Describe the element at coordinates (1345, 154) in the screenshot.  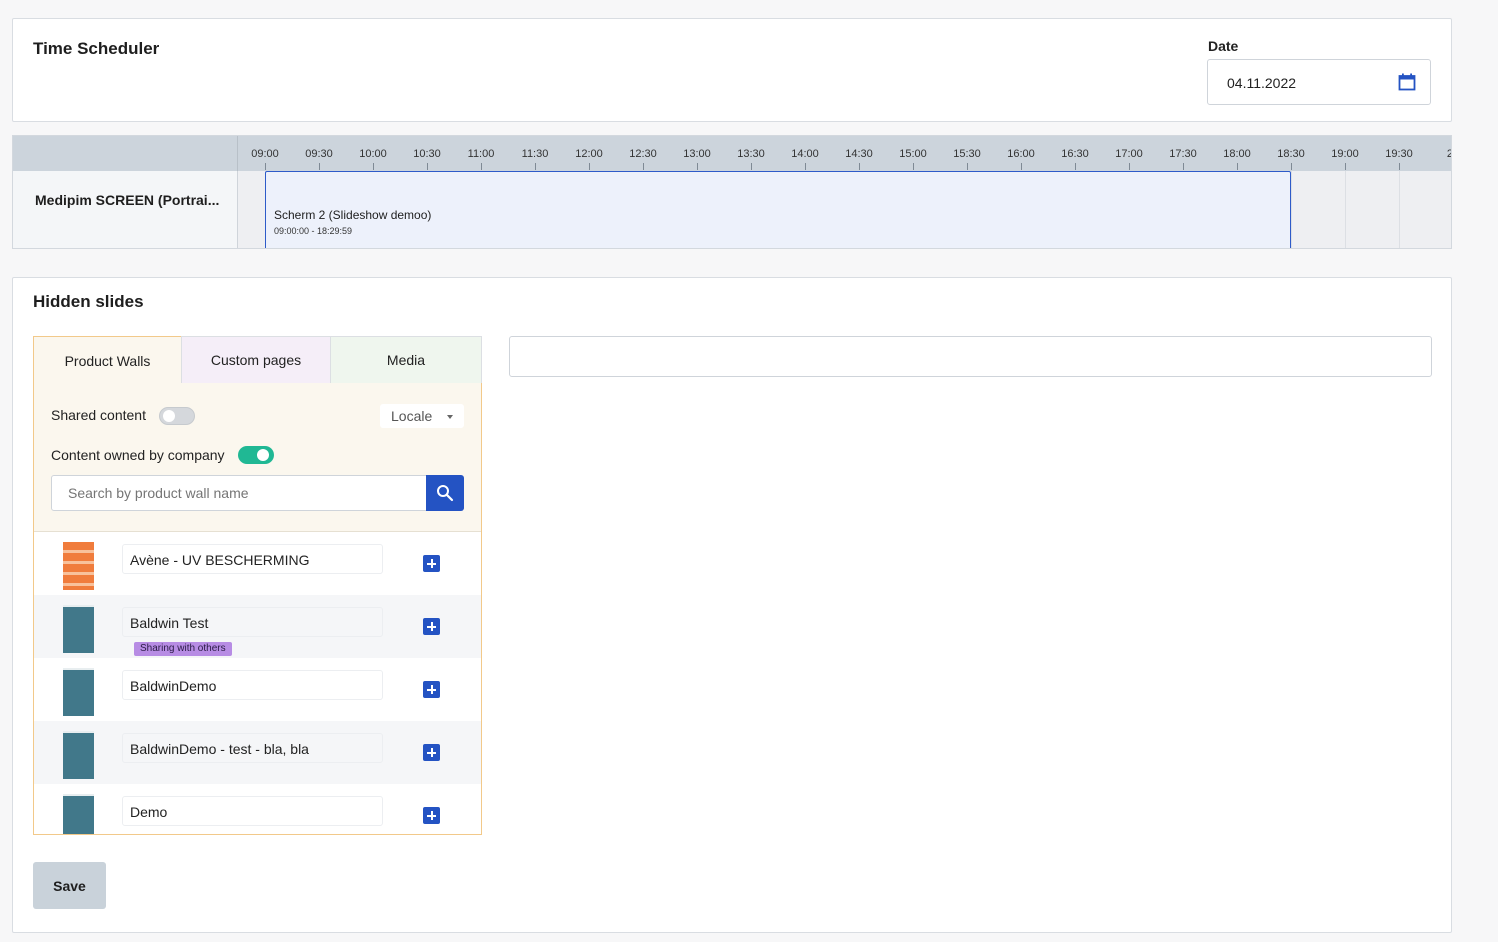
I see `time-tick-label: 19:00` at that location.